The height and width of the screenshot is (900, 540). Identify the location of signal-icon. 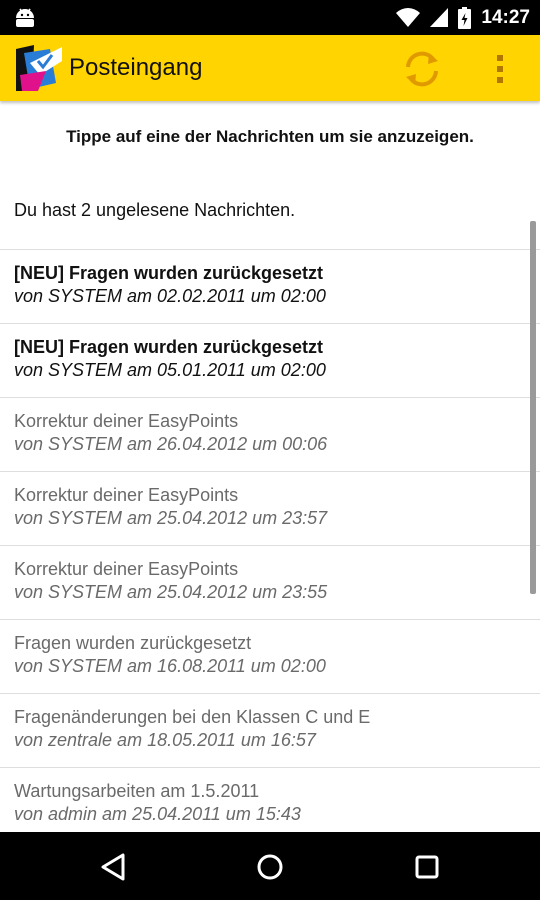
(439, 17).